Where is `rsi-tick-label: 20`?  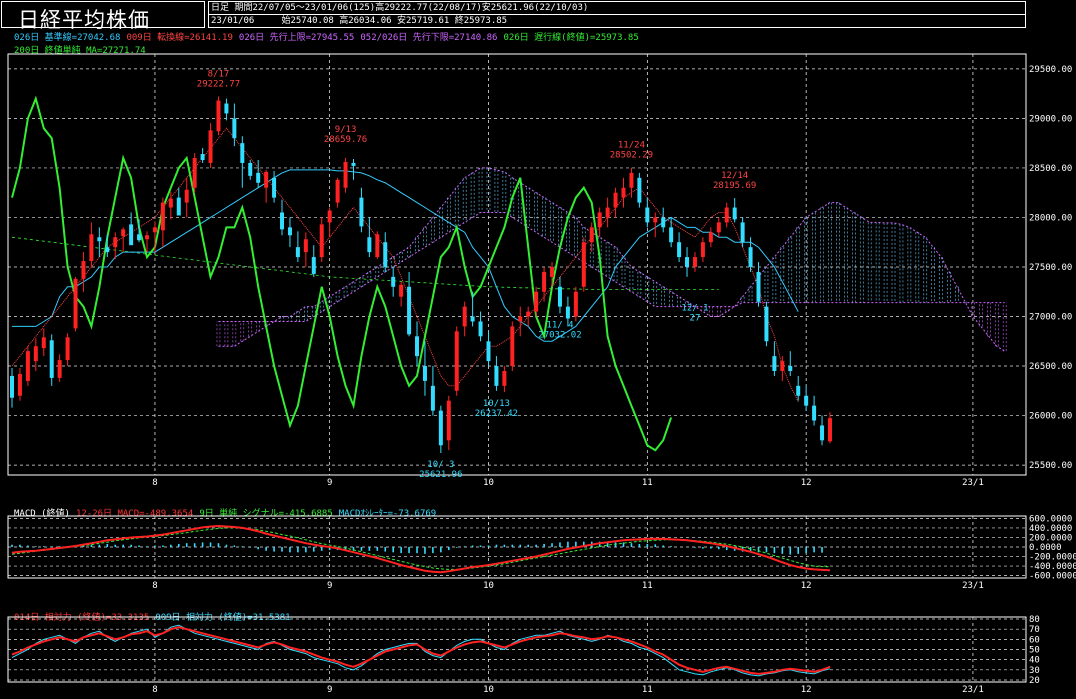
rsi-tick-label: 20 is located at coordinates (1034, 681).